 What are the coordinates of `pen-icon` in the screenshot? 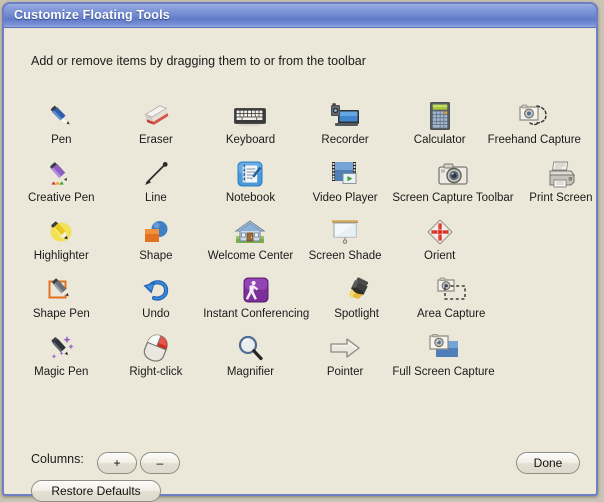 It's located at (61, 116).